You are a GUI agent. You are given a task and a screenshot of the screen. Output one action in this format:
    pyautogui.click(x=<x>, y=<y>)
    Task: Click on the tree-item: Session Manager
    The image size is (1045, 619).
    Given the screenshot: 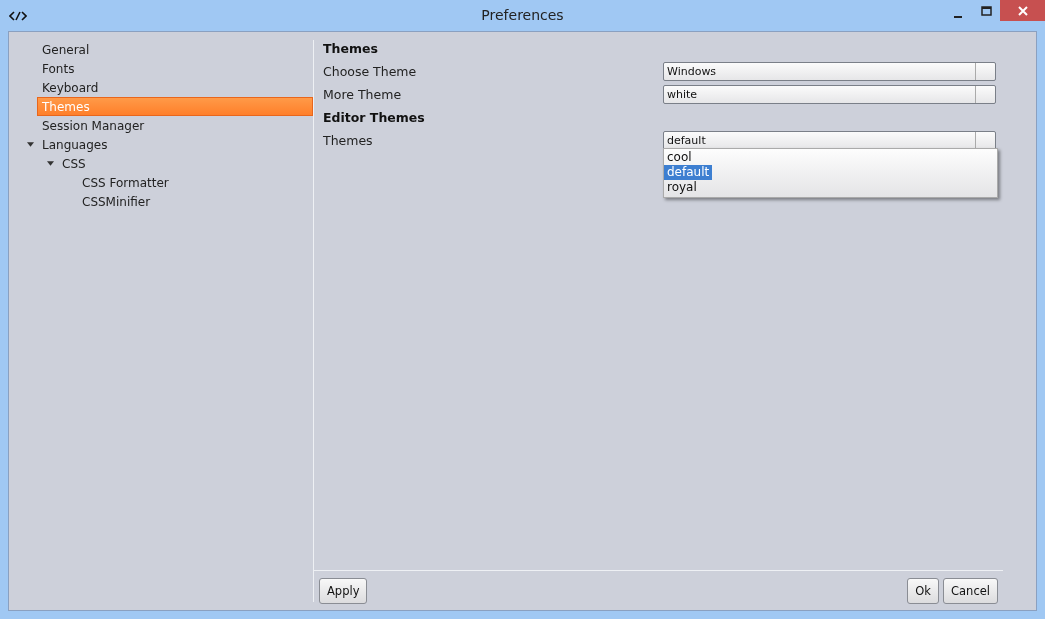 What is the action you would take?
    pyautogui.click(x=175, y=125)
    